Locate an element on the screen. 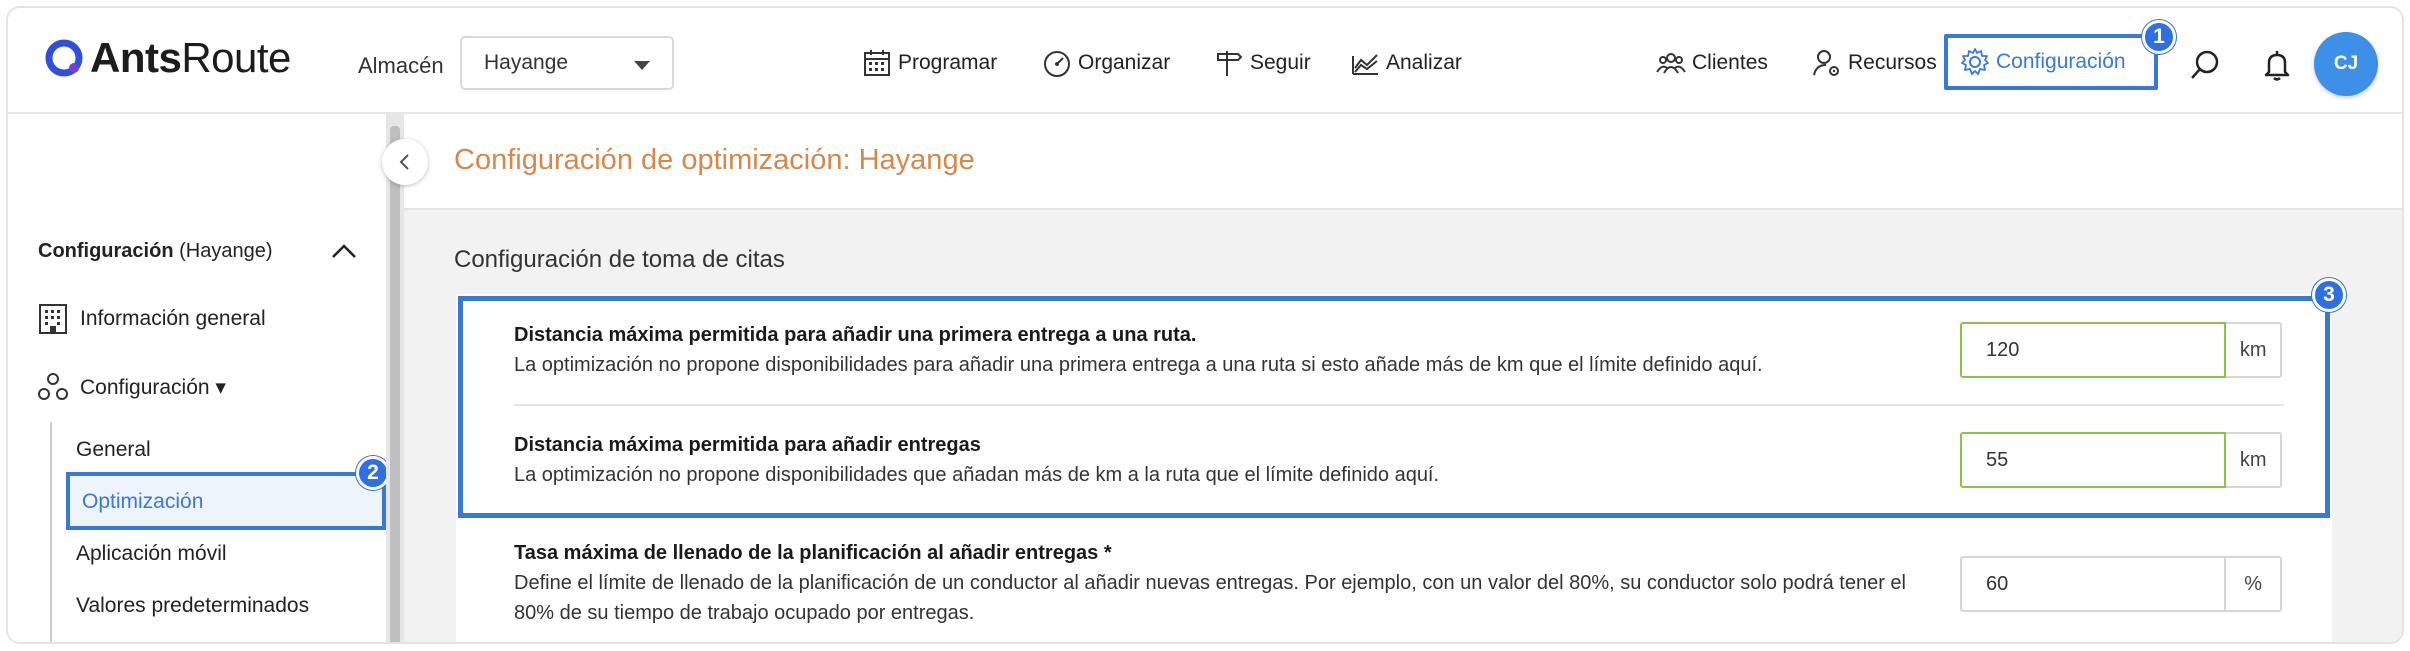  nav-configuracion-label: Configuración is located at coordinates (2061, 61).